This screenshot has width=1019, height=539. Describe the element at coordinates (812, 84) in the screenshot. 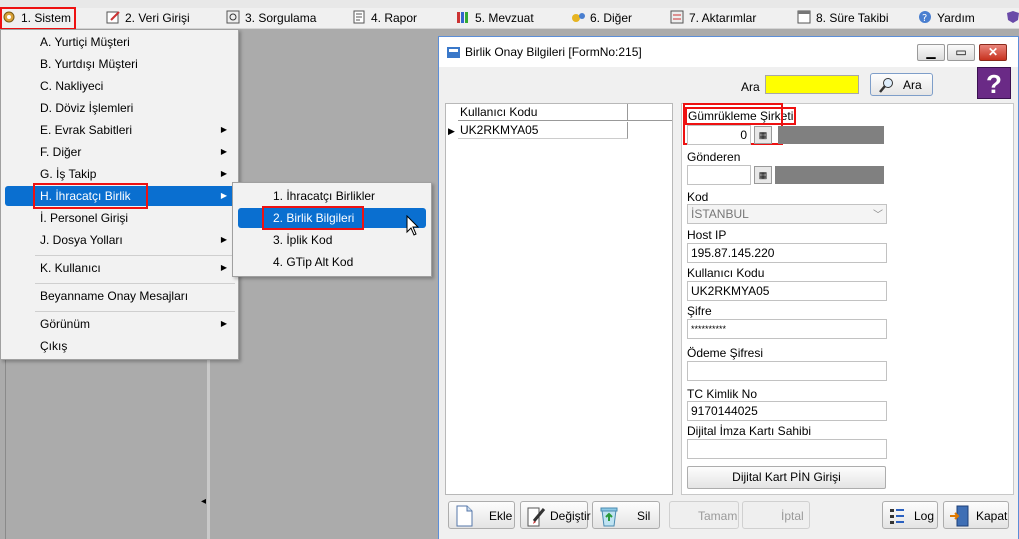

I see `search-input` at that location.